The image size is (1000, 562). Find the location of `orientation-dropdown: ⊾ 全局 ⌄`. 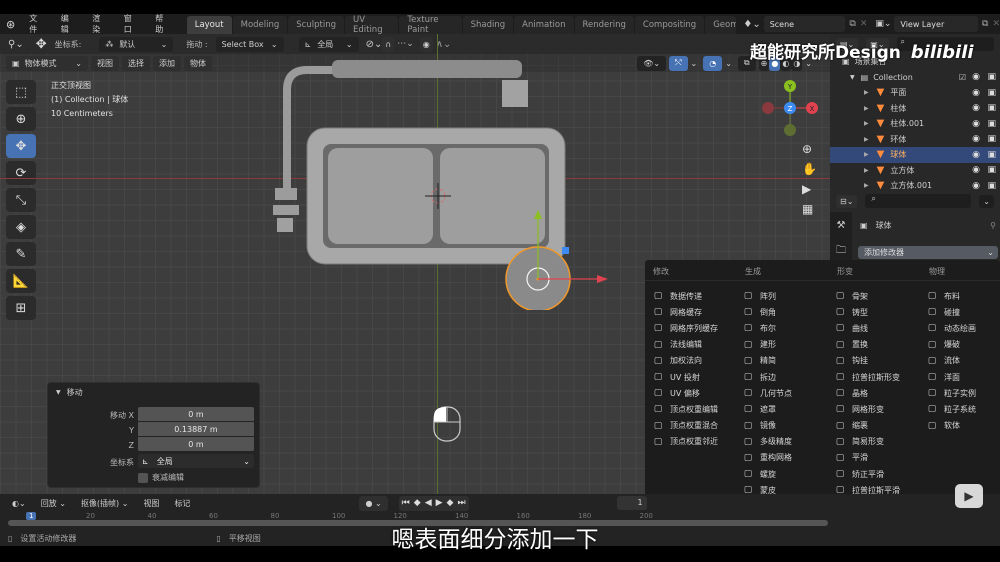

orientation-dropdown: ⊾ 全局 ⌄ is located at coordinates (196, 461).